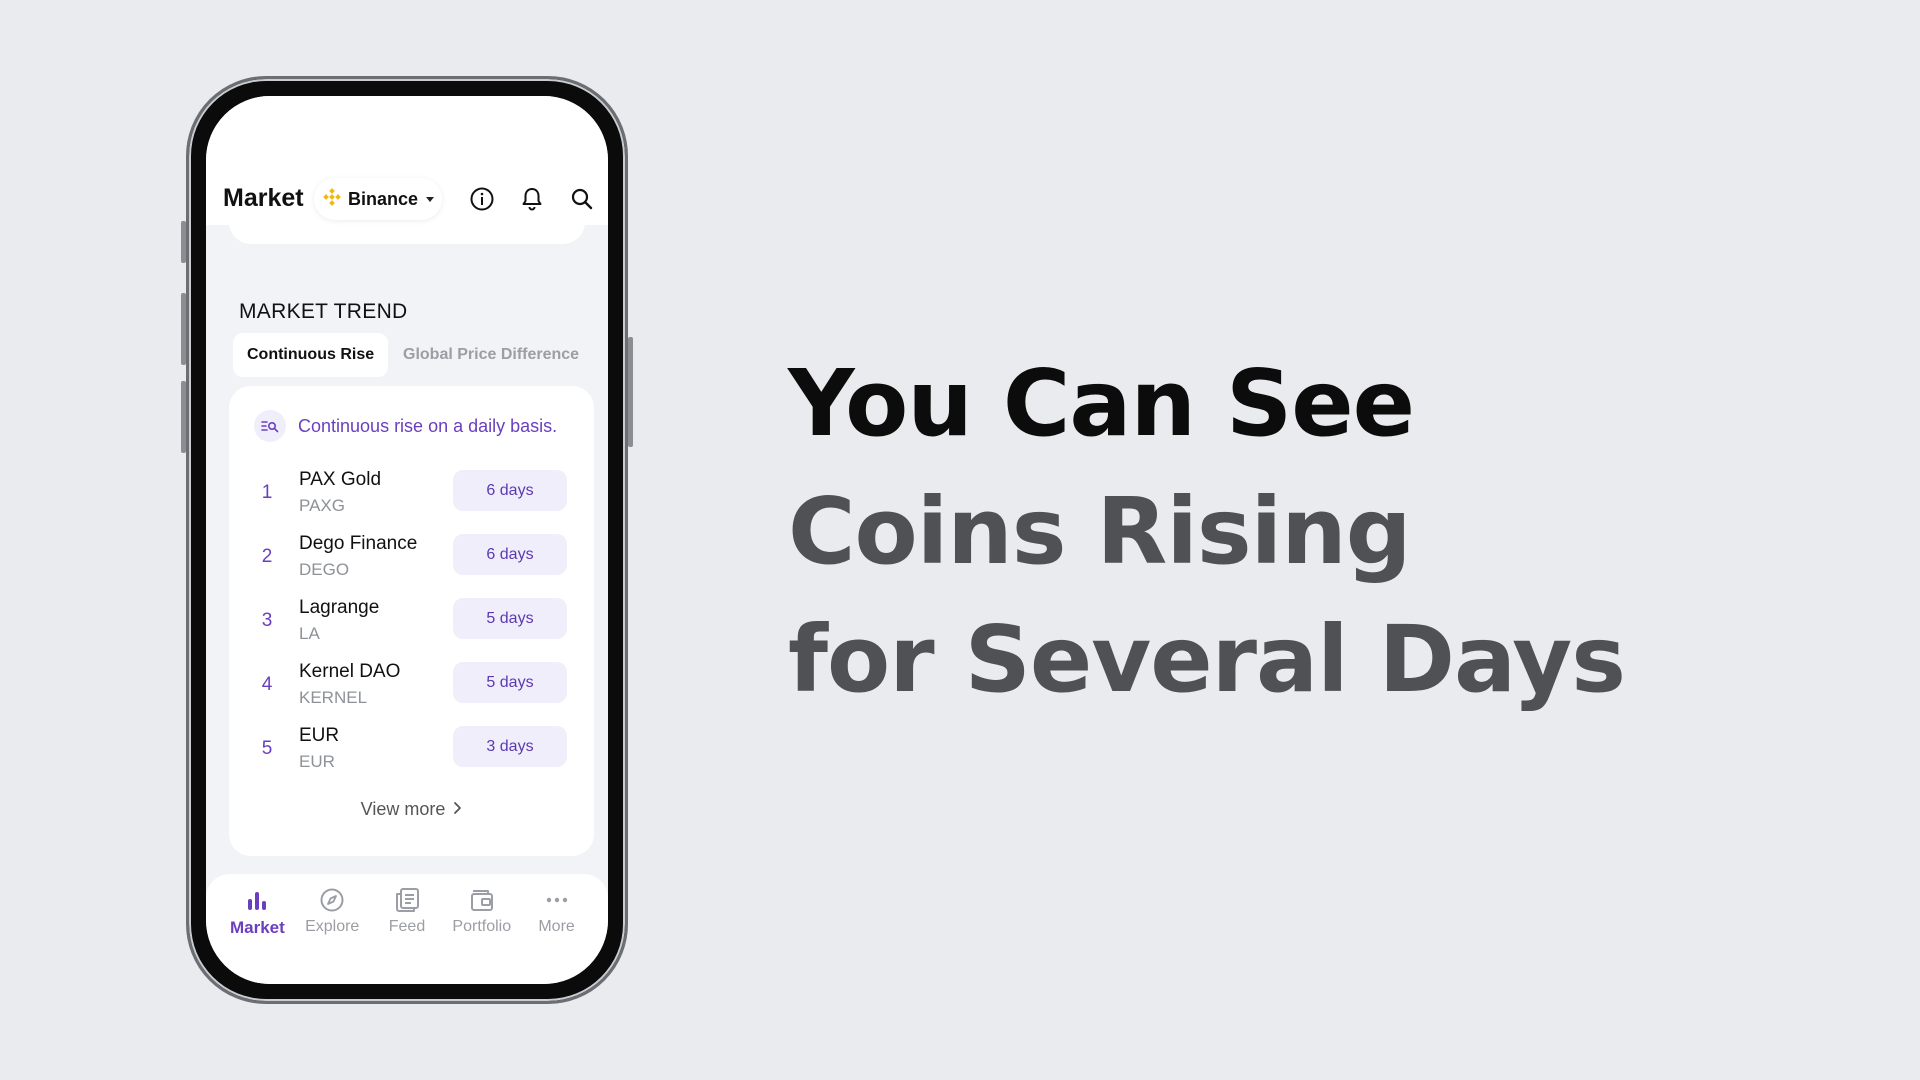 The image size is (1920, 1080). Describe the element at coordinates (350, 671) in the screenshot. I see `coin-name: Kernel DAO` at that location.